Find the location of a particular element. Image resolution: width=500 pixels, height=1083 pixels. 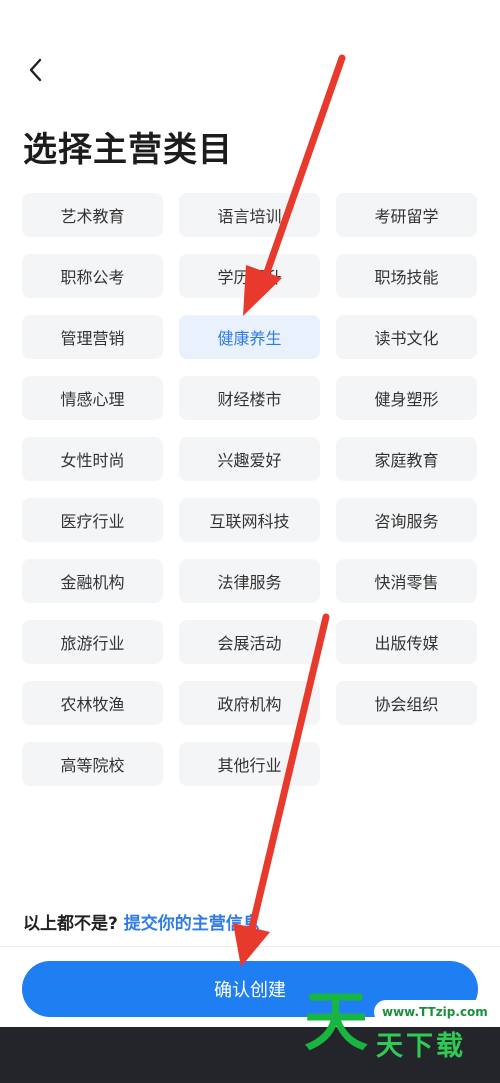

category-chip: 协会组织 is located at coordinates (406, 703).